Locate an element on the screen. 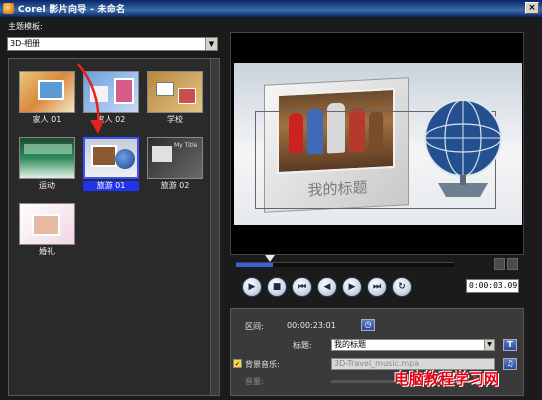 This screenshot has width=542, height=400. play-button: ▶ is located at coordinates (252, 287).